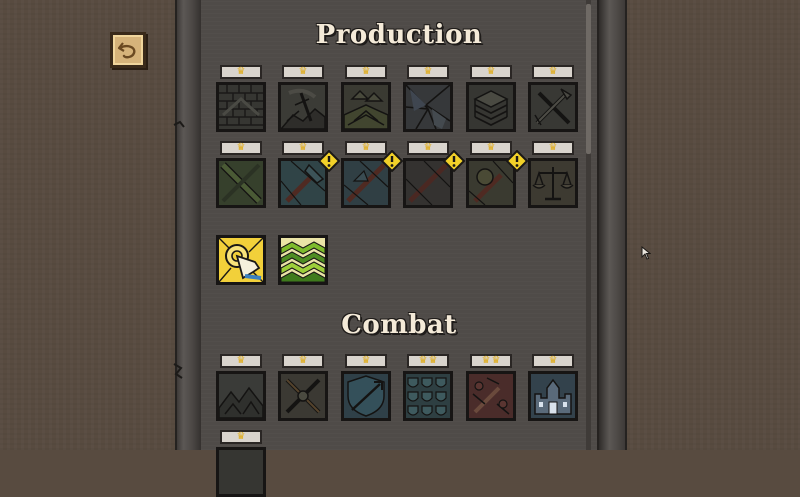 The height and width of the screenshot is (497, 800). I want to click on skill-tile-p7: ♛, so click(241, 174).